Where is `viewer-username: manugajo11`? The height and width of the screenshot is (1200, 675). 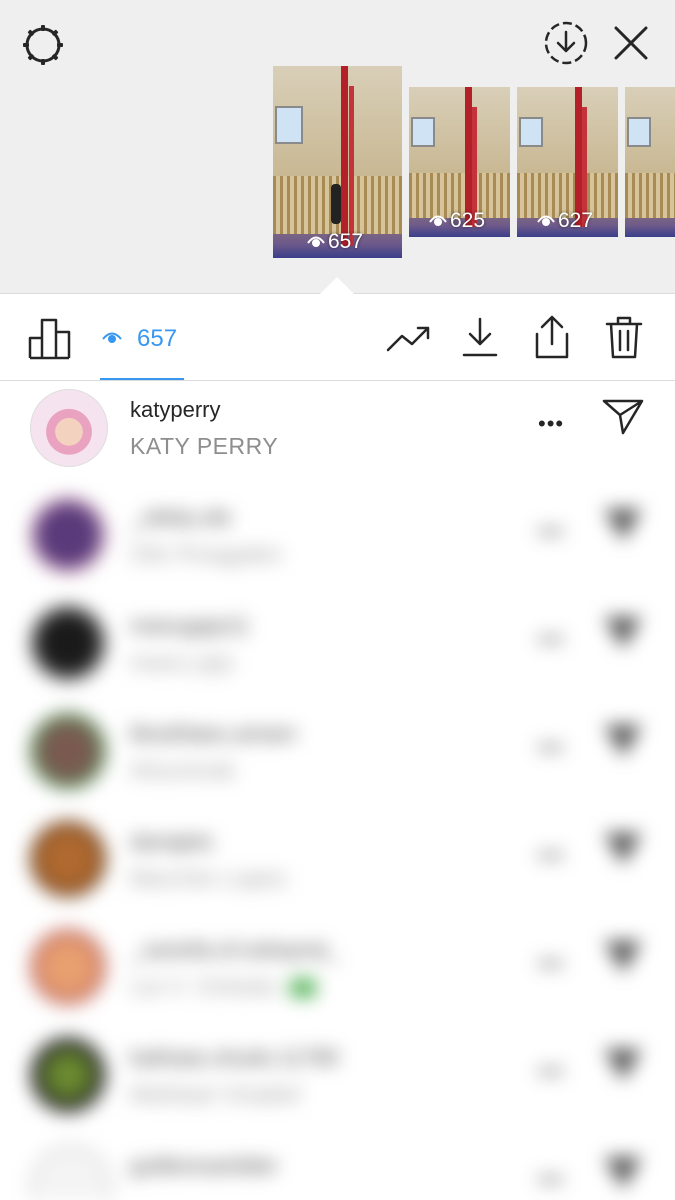
viewer-username: manugajo11 is located at coordinates (189, 626).